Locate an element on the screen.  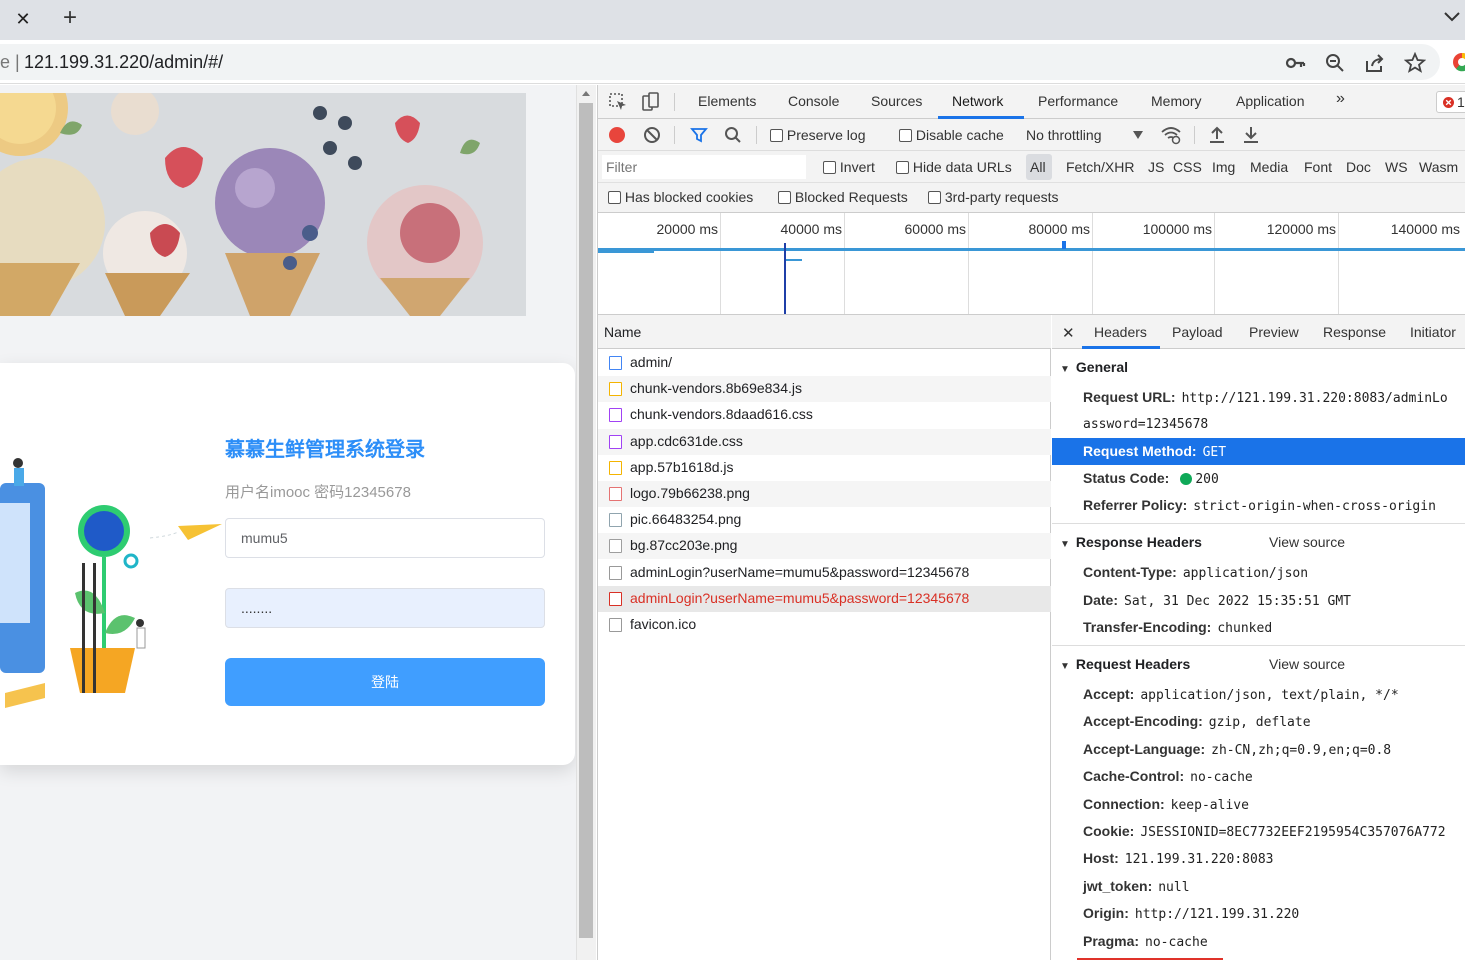
export-har-icon is located at coordinates (1251, 135).